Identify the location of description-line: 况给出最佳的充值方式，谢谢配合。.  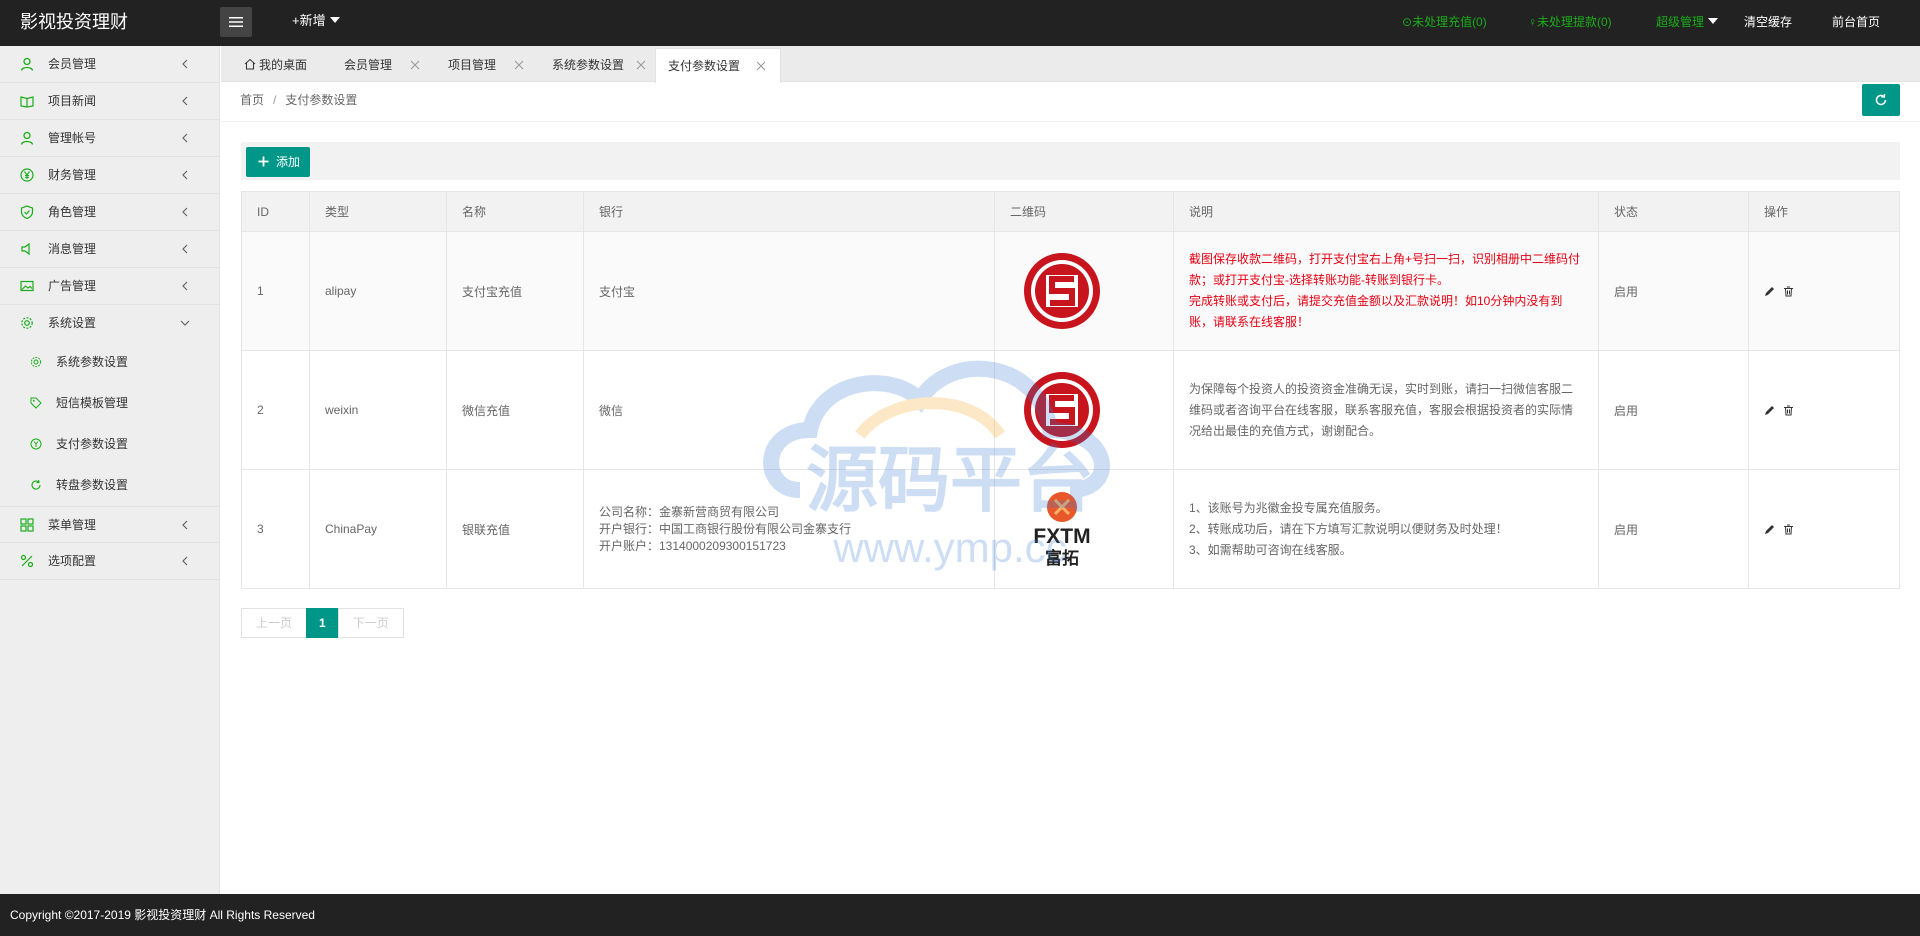
(1285, 430).